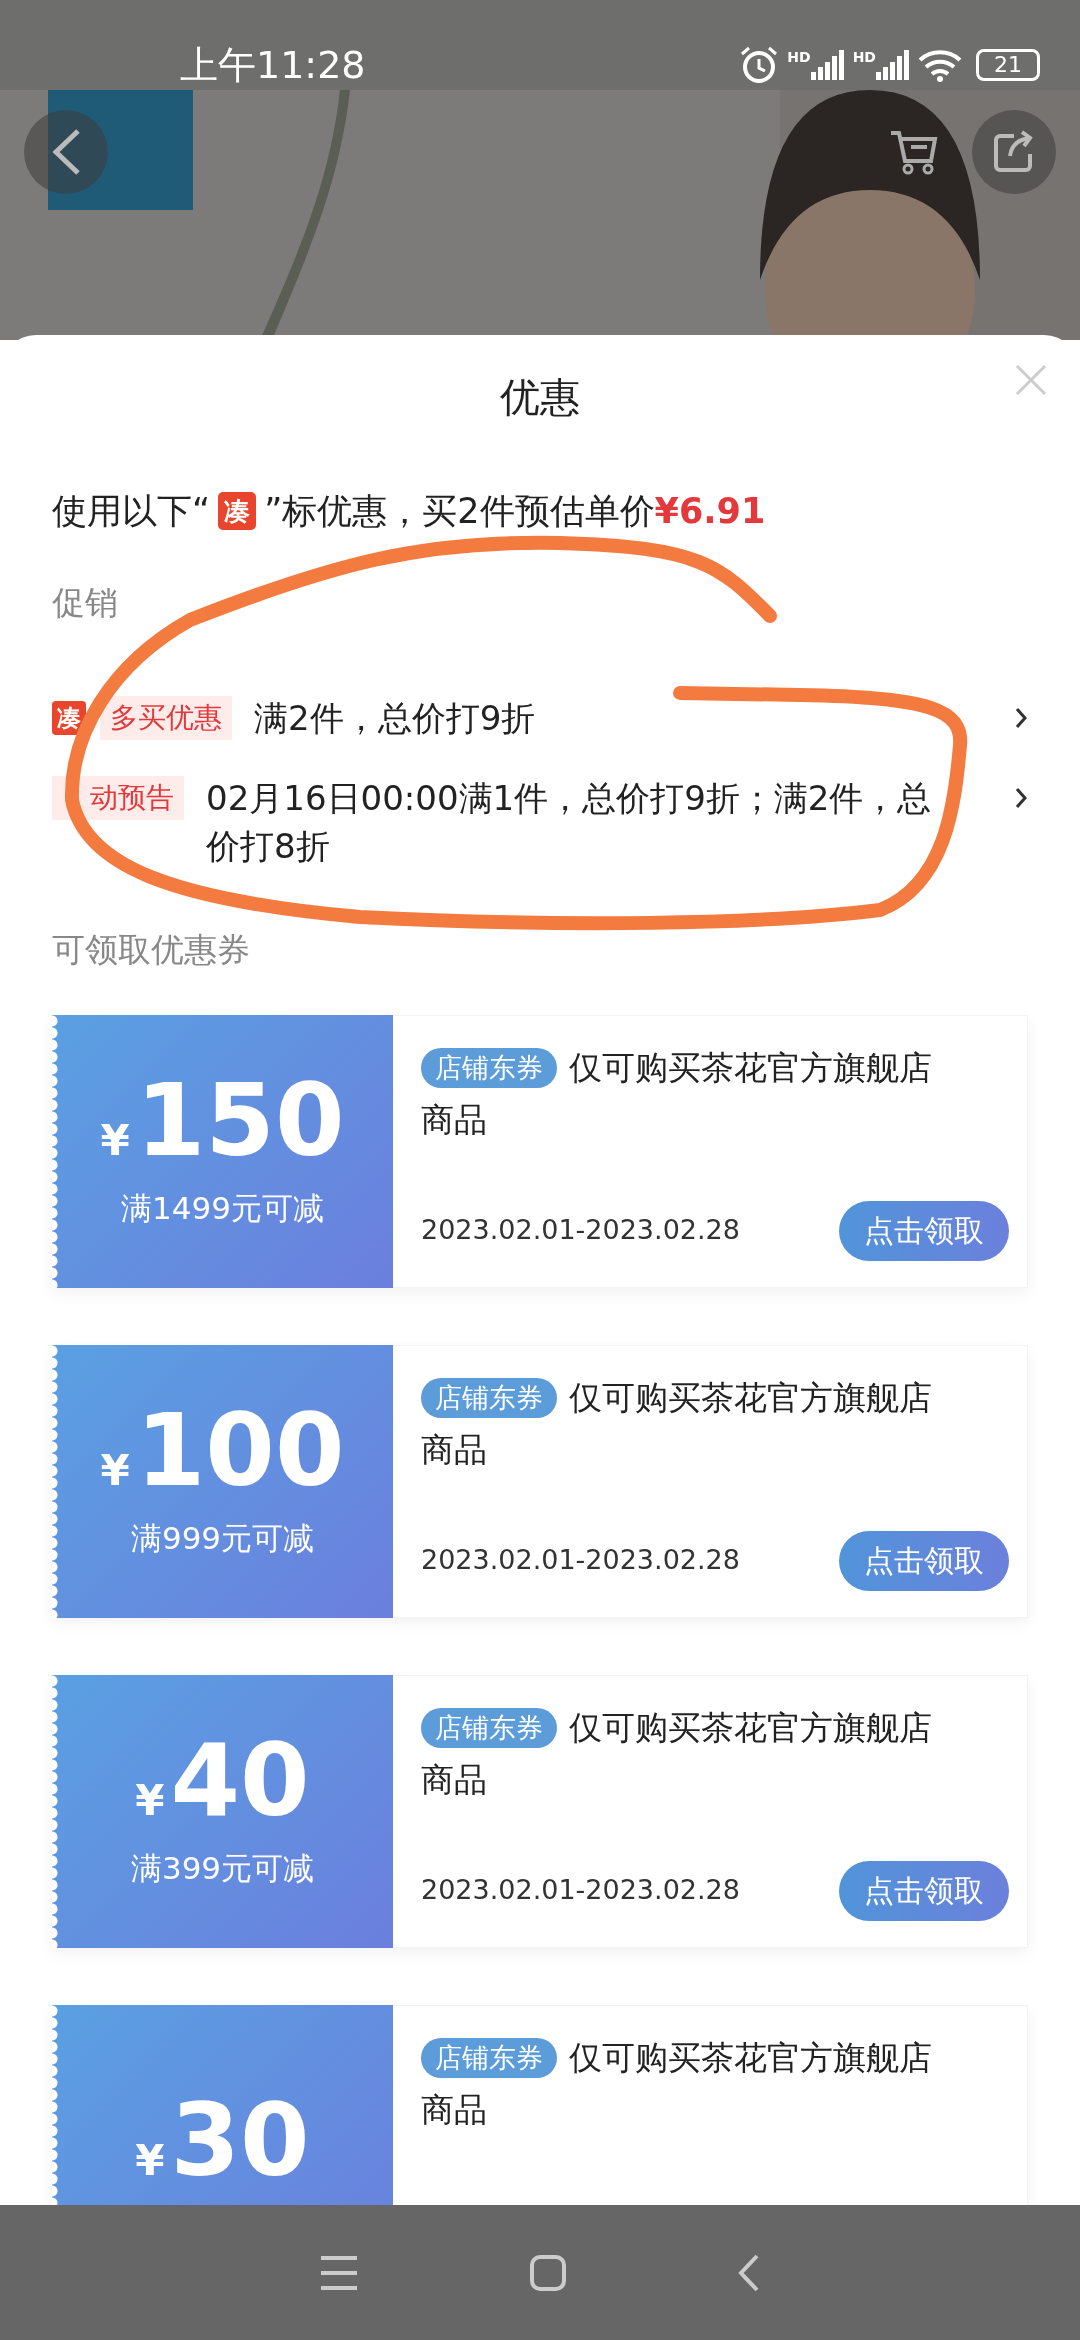 The height and width of the screenshot is (2340, 1080). Describe the element at coordinates (222, 1120) in the screenshot. I see `coupon-amount: ¥150` at that location.